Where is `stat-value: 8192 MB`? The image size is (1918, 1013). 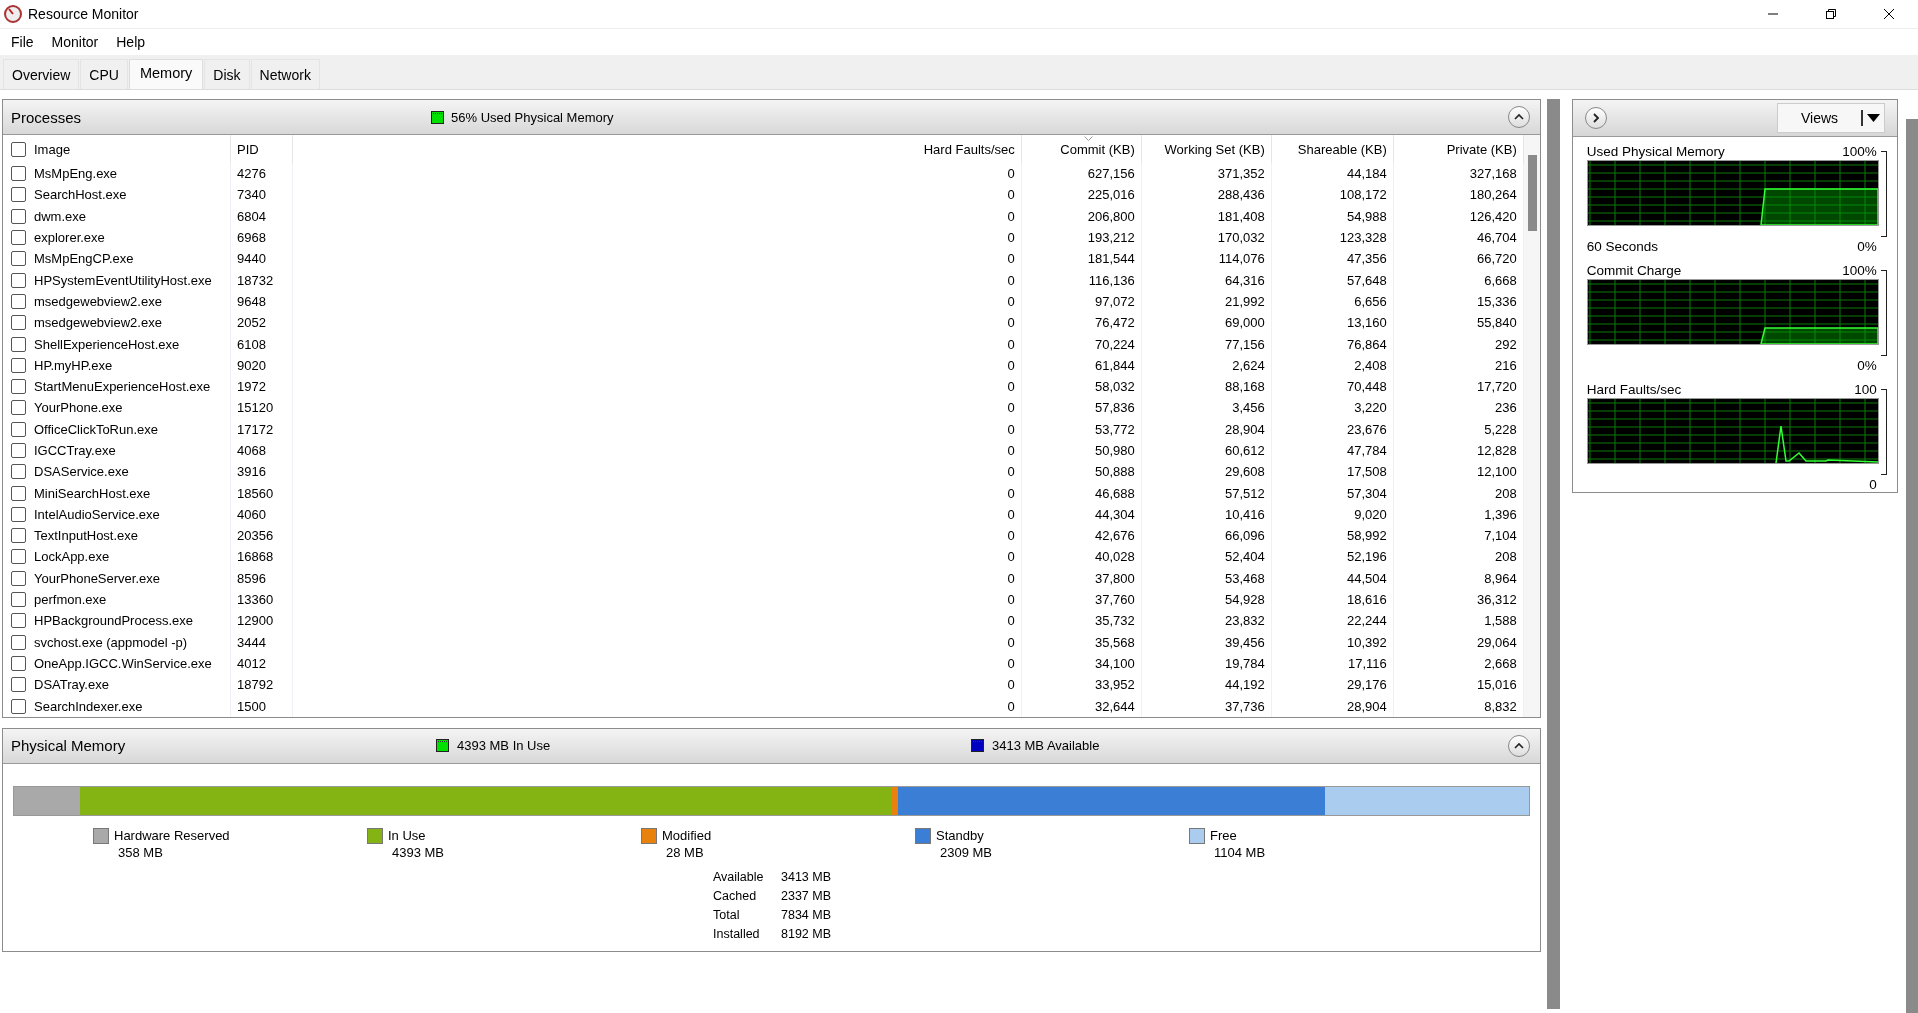
stat-value: 8192 MB is located at coordinates (807, 934).